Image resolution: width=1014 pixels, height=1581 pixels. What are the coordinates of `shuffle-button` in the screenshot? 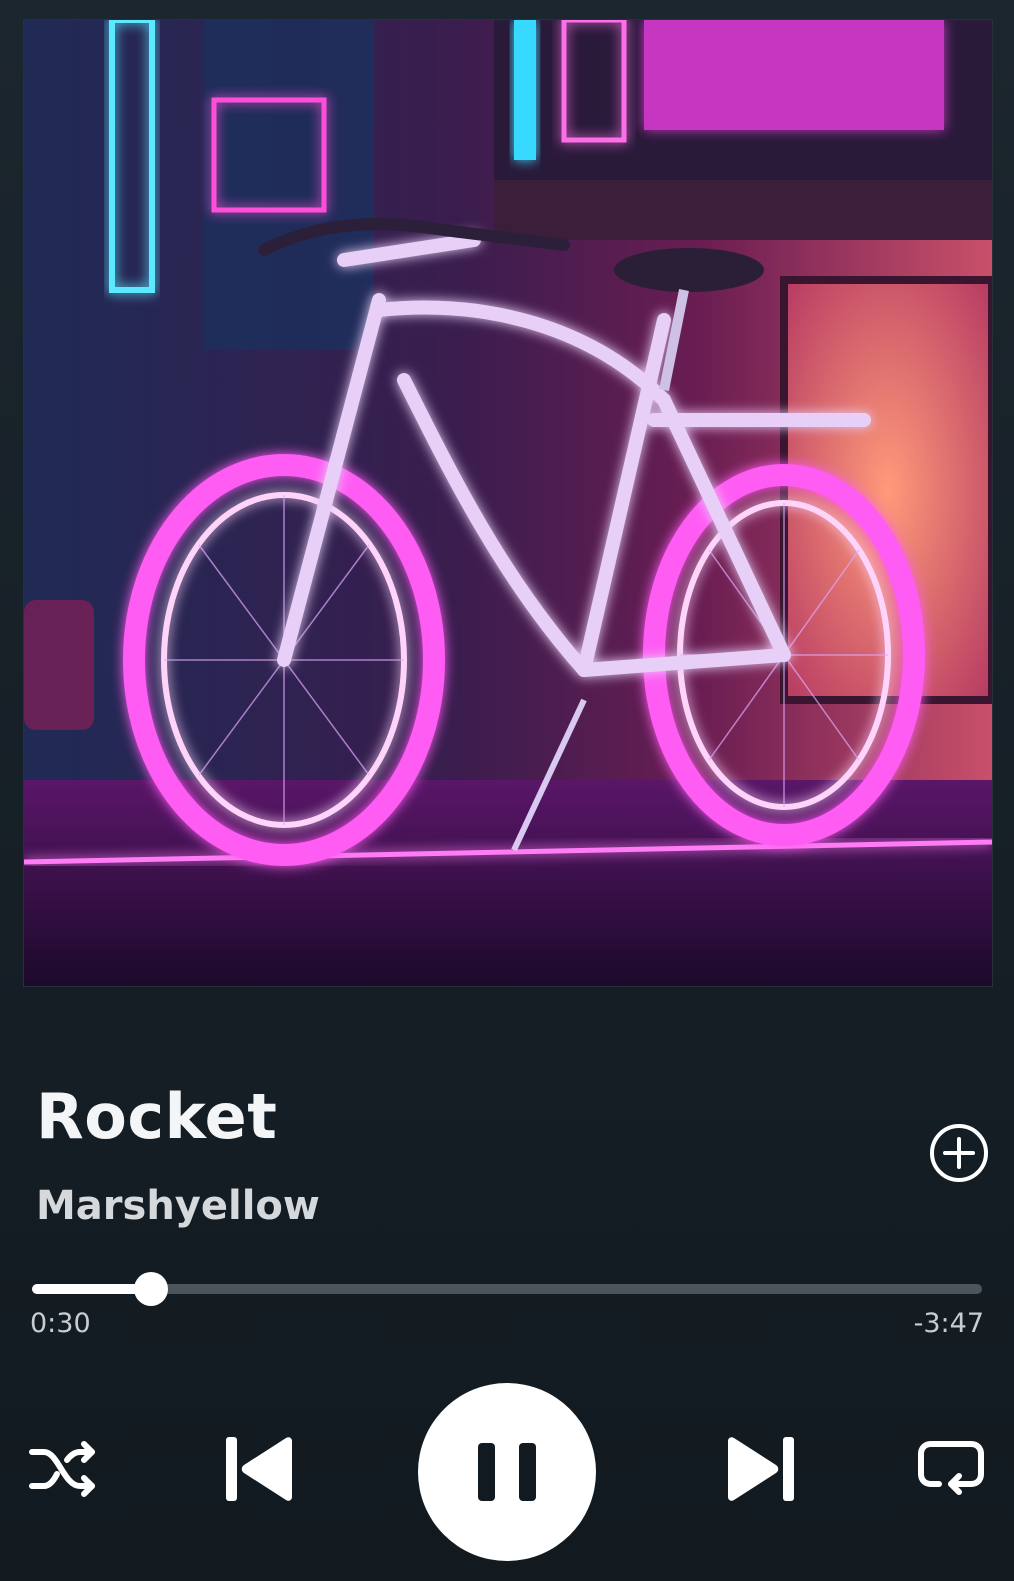 It's located at (64, 1469).